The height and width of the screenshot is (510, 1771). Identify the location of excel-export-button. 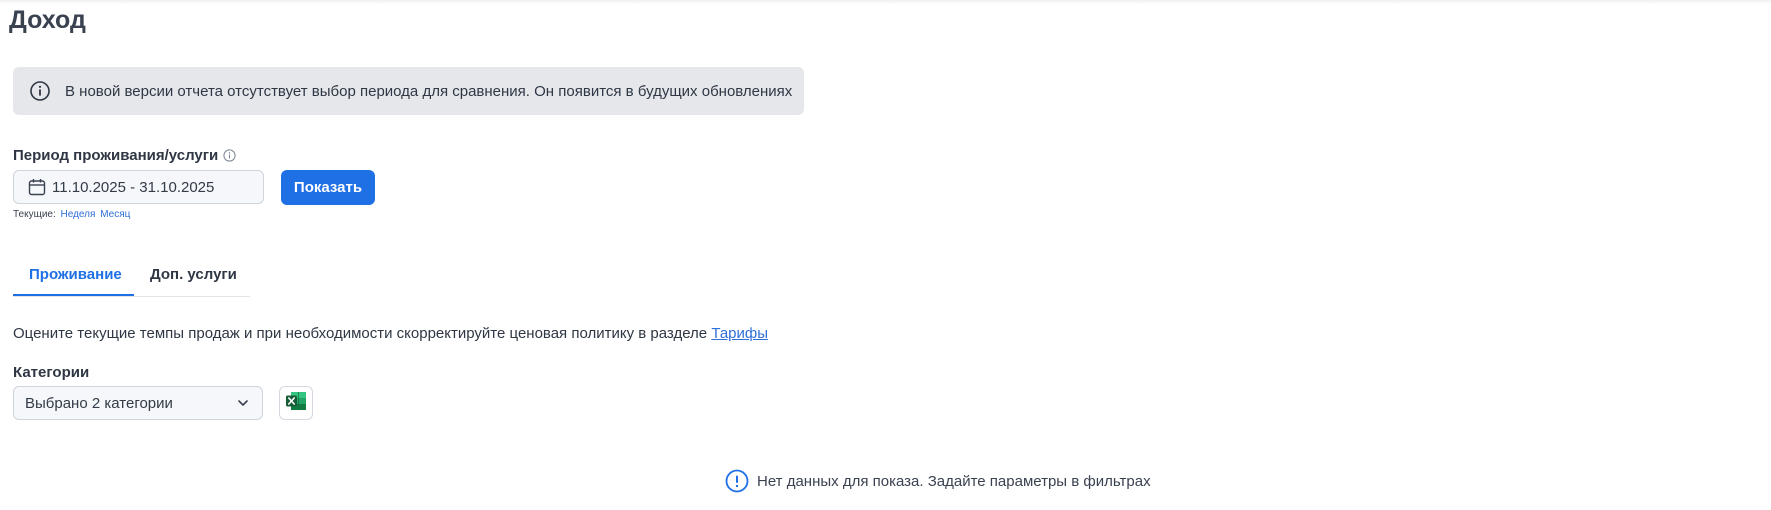
(296, 403).